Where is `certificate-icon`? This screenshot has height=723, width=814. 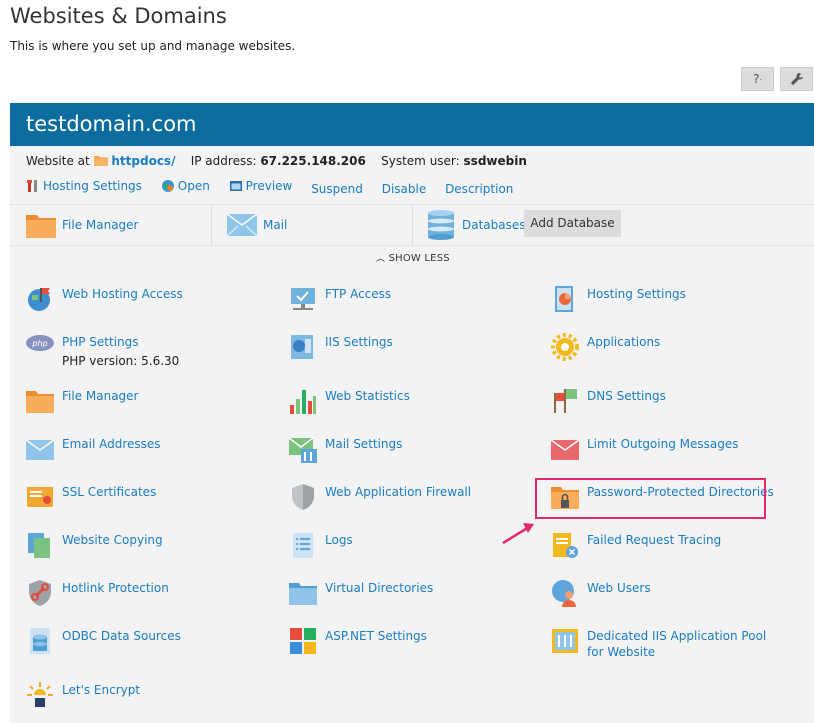 certificate-icon is located at coordinates (40, 497).